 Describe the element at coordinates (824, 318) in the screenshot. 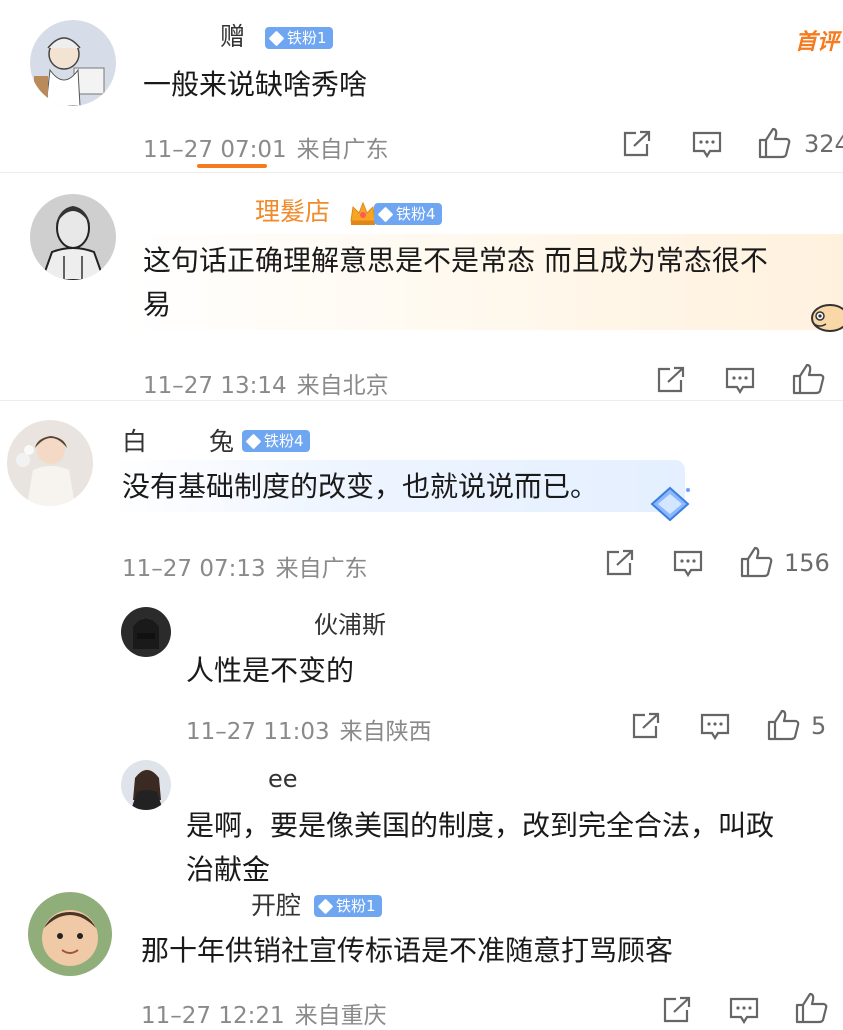

I see `fish-sticker-icon` at that location.